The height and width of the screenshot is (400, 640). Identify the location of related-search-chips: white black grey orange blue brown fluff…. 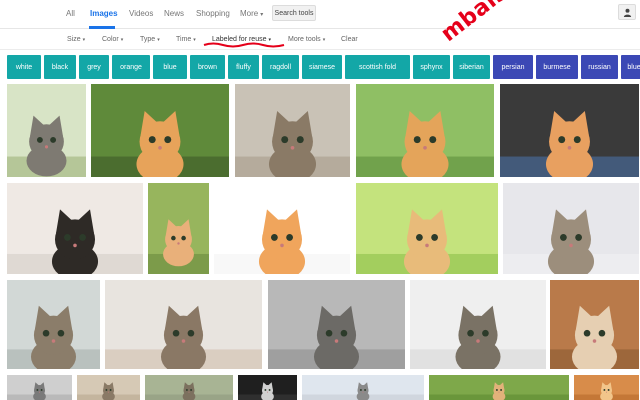
(323, 67).